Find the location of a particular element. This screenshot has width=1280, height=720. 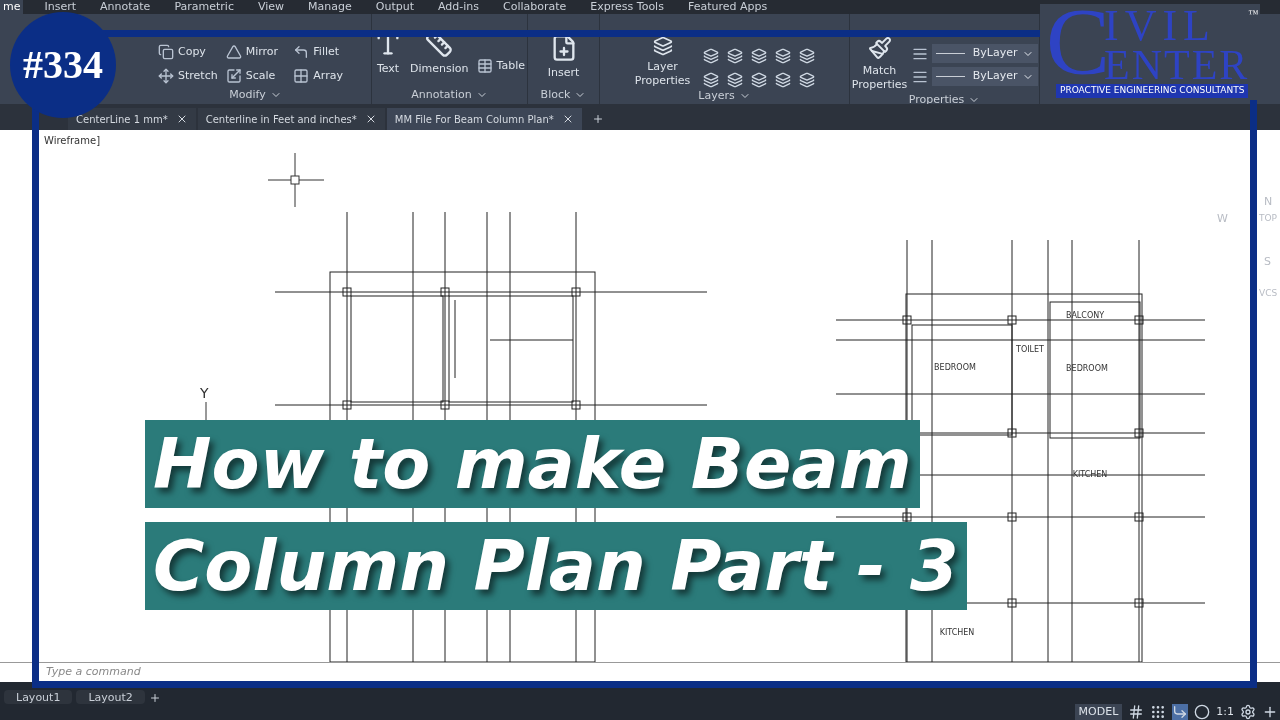

ribbon-tab: Add-ins is located at coordinates (459, 7).